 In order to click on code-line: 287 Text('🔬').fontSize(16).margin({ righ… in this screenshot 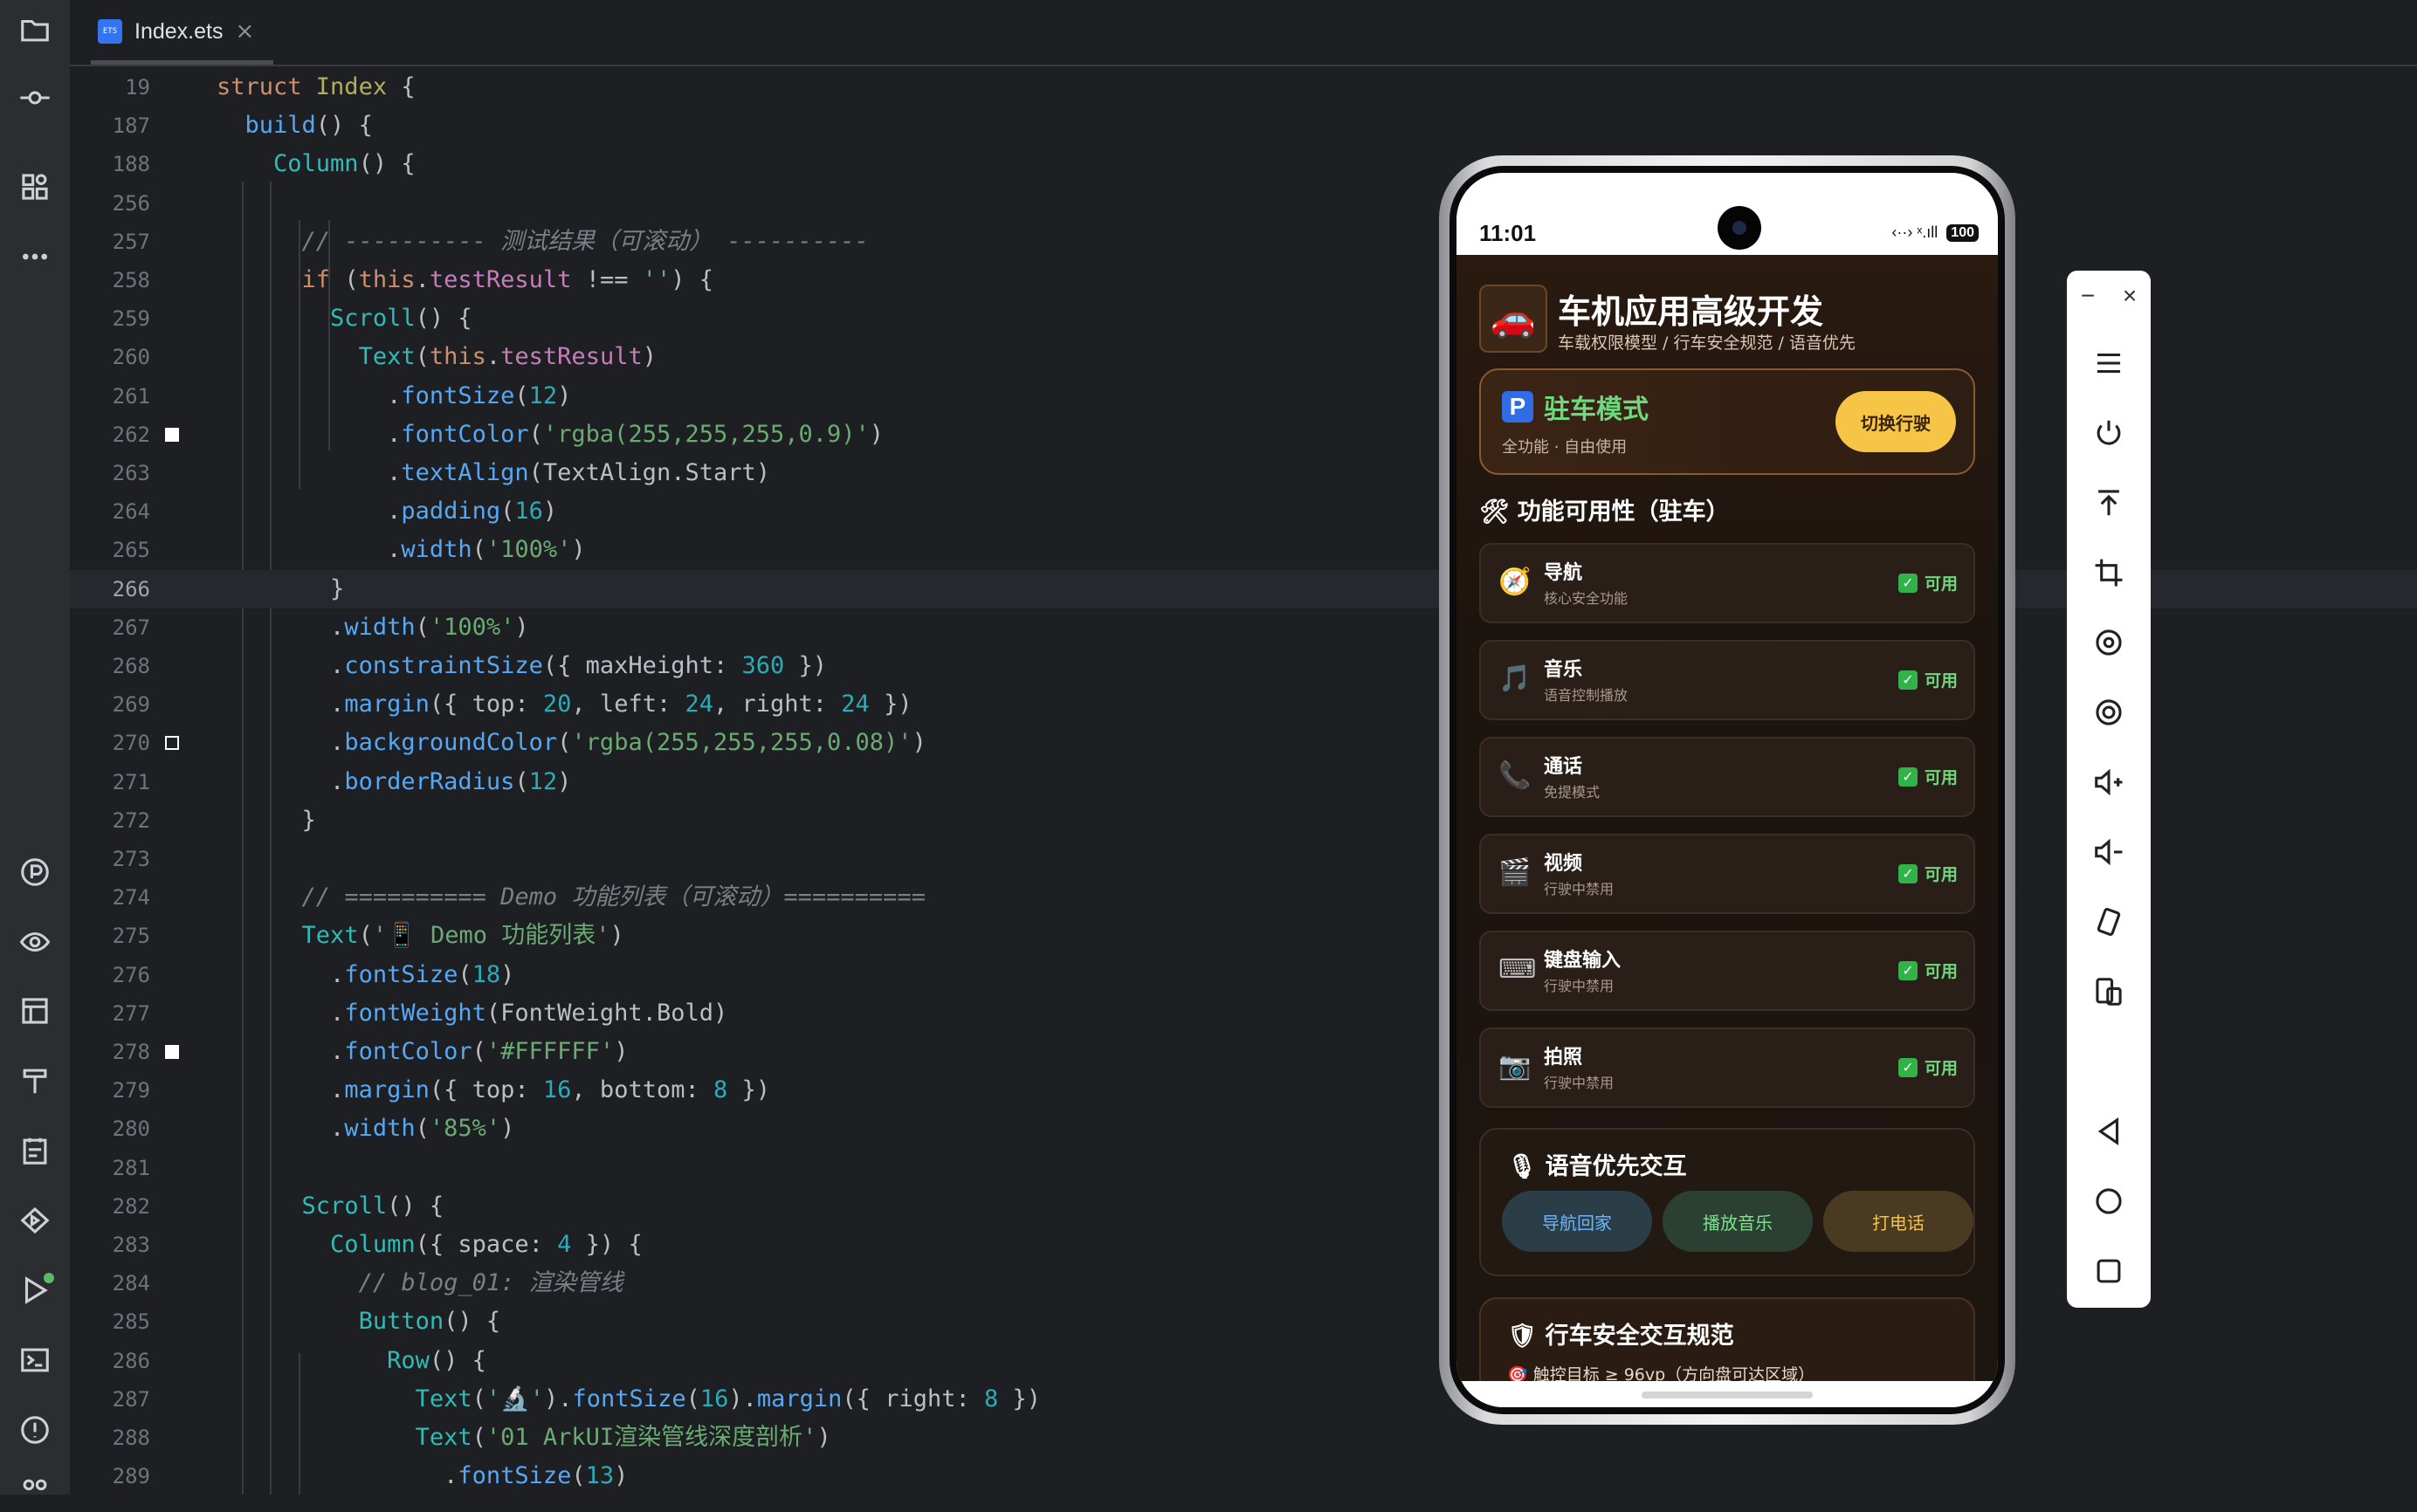, I will do `click(1243, 1400)`.